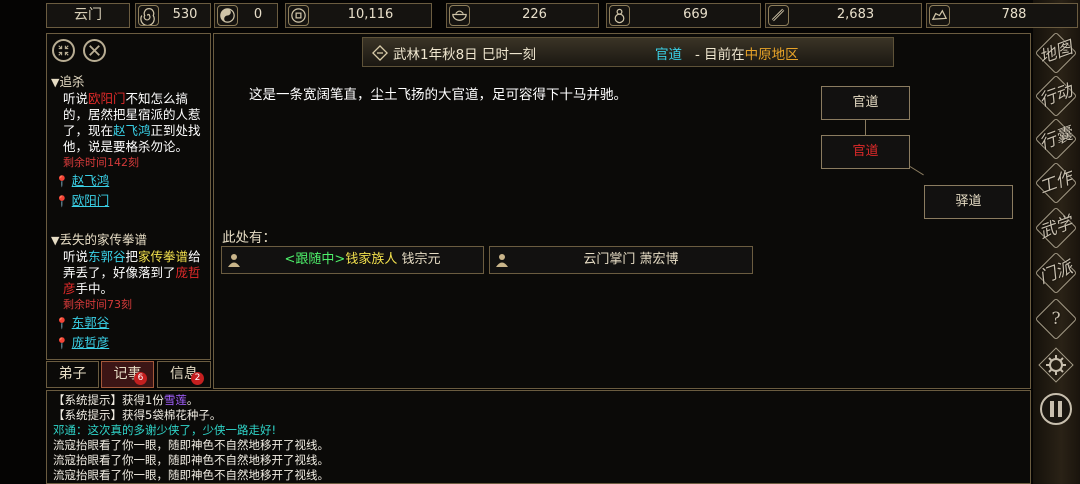 The image size is (1080, 484). Describe the element at coordinates (227, 15) in the screenshot. I see `yinyang-icon` at that location.